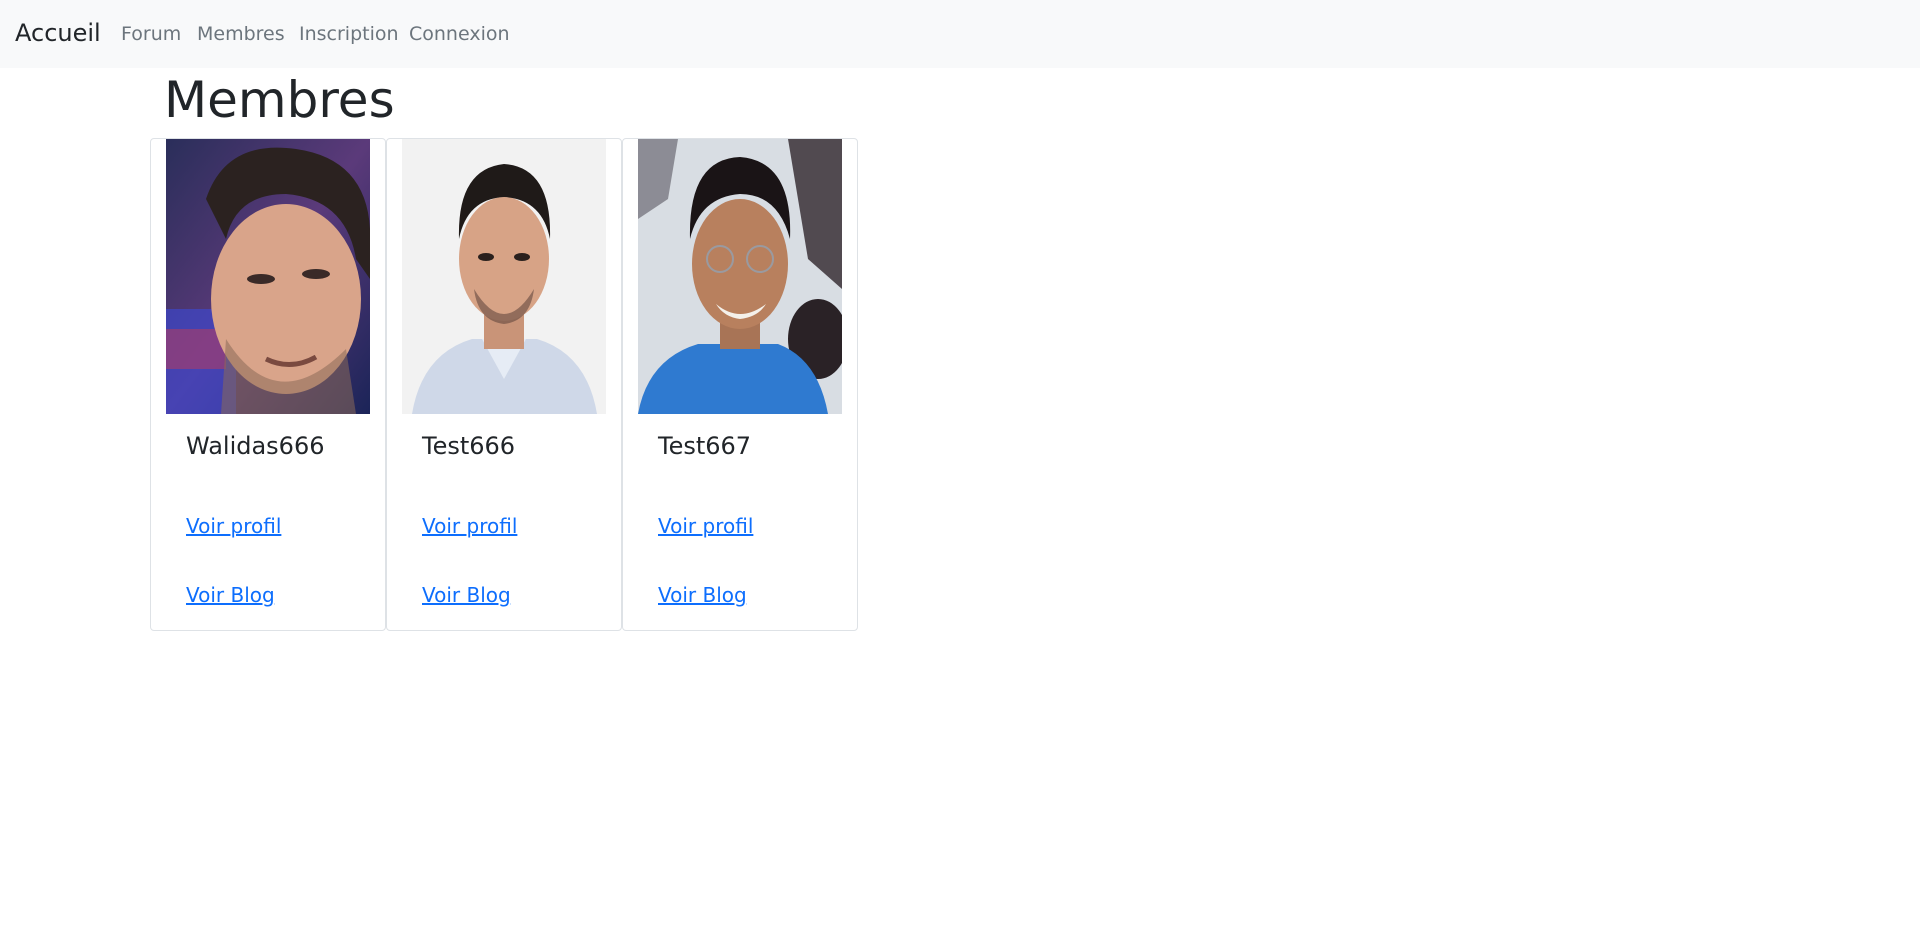 The width and height of the screenshot is (1920, 940). Describe the element at coordinates (151, 34) in the screenshot. I see `nav-link-forum: Forum` at that location.